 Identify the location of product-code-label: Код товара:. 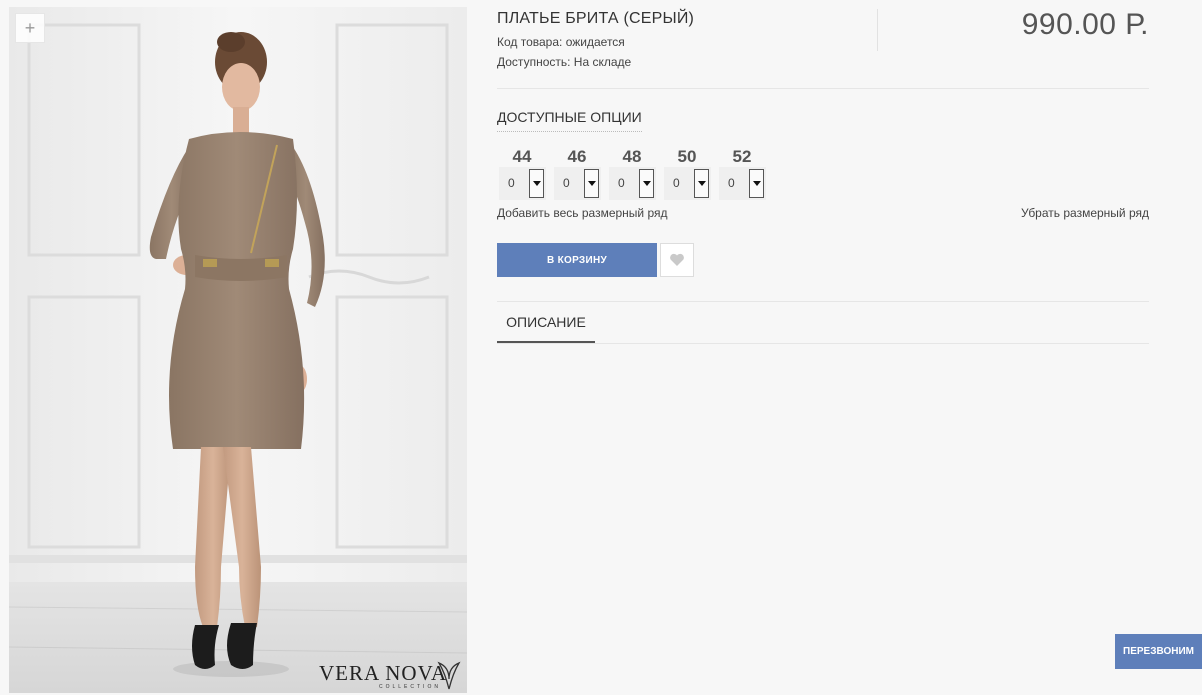
(530, 42).